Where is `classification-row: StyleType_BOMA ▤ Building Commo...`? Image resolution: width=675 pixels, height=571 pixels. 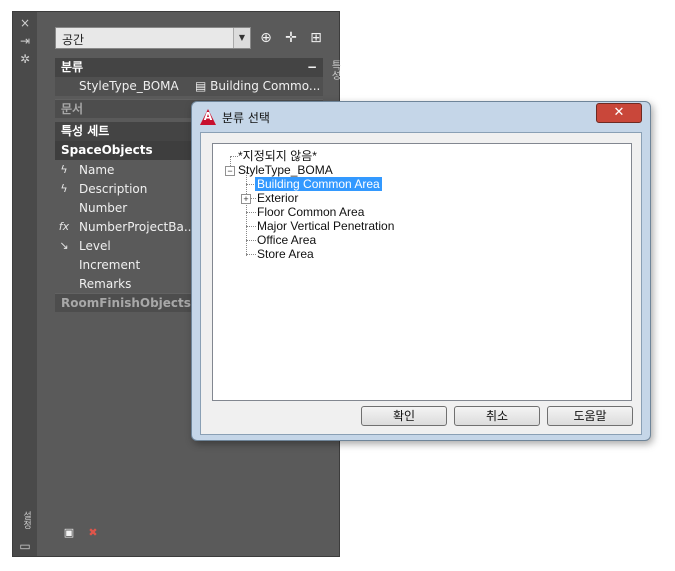 classification-row: StyleType_BOMA ▤ Building Commo... is located at coordinates (189, 86).